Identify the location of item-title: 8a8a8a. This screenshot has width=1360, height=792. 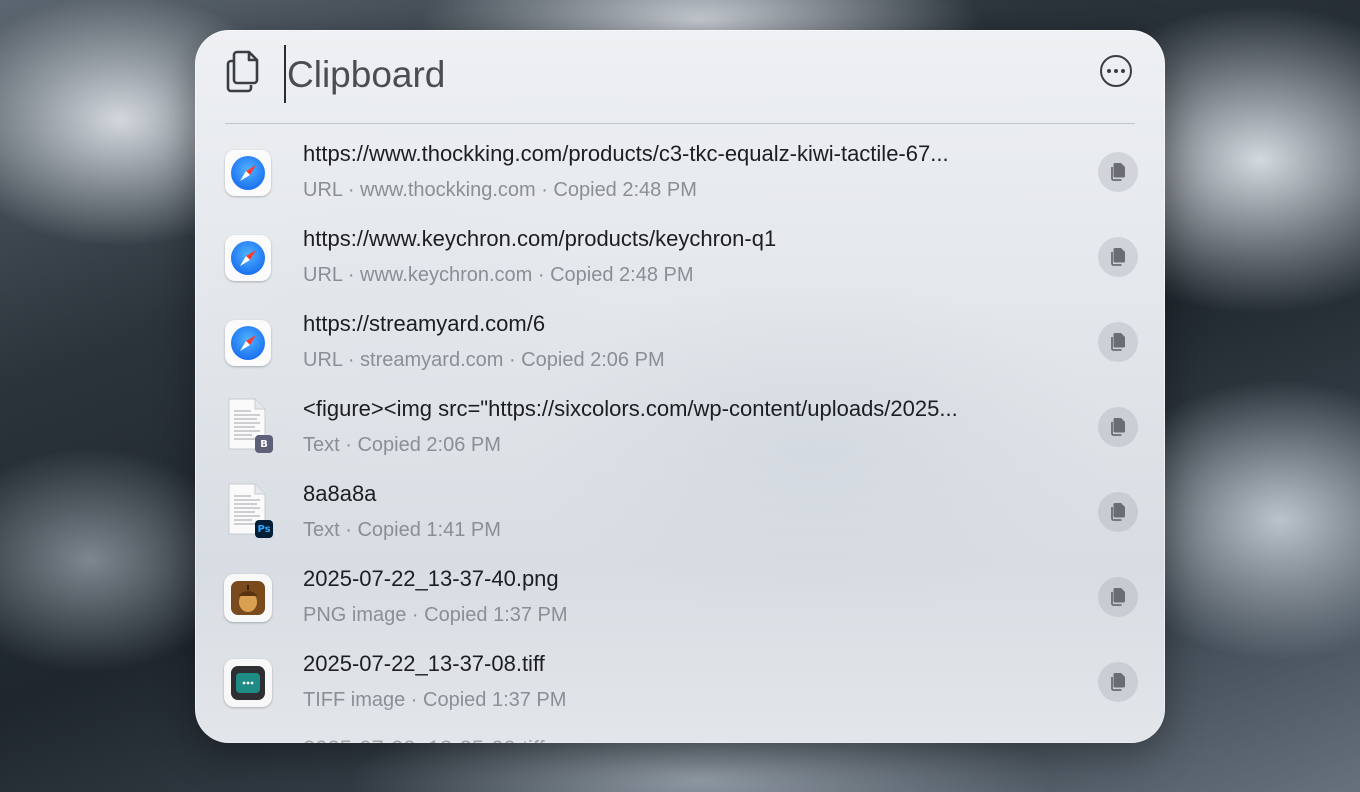
(340, 493).